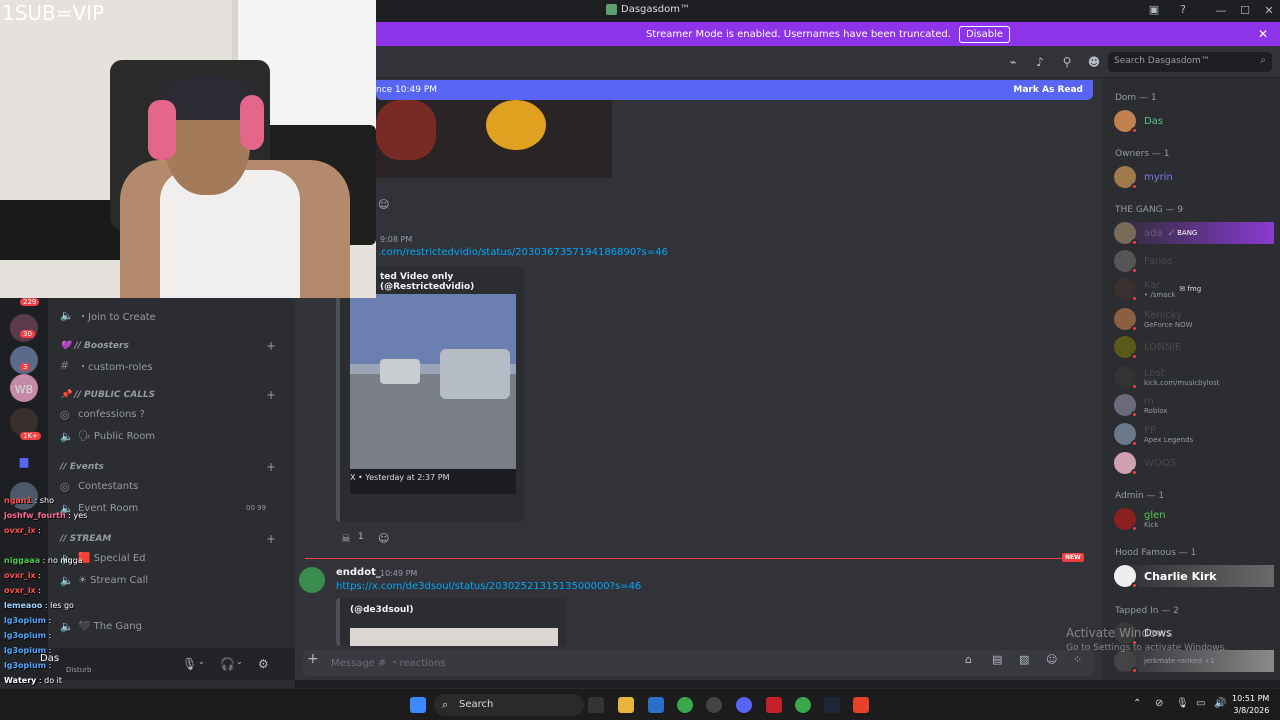 This screenshot has height=720, width=1280. I want to click on member-item: Kenicky GeForce NOW, so click(1153, 320).